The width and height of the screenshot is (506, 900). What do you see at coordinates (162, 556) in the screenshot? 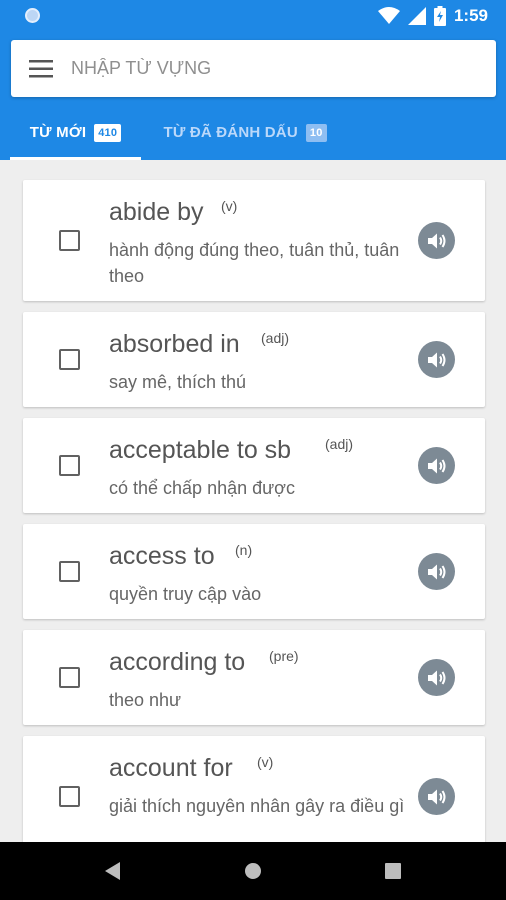
I see `word-term: access to` at bounding box center [162, 556].